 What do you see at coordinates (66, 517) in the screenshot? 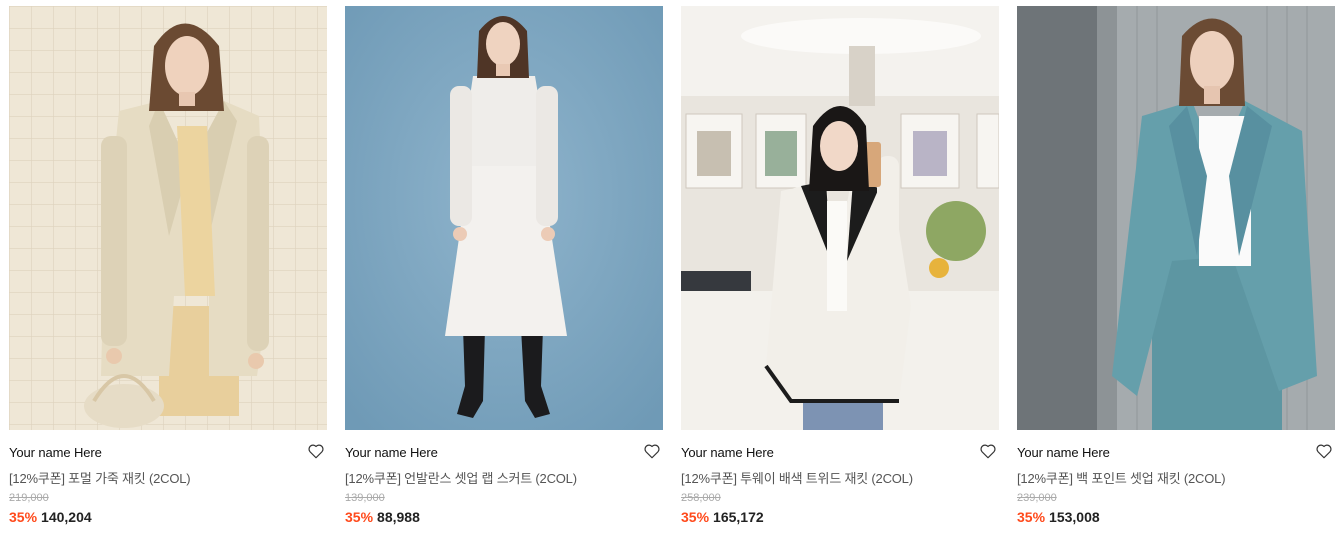
I see `sale-price: 140,204` at bounding box center [66, 517].